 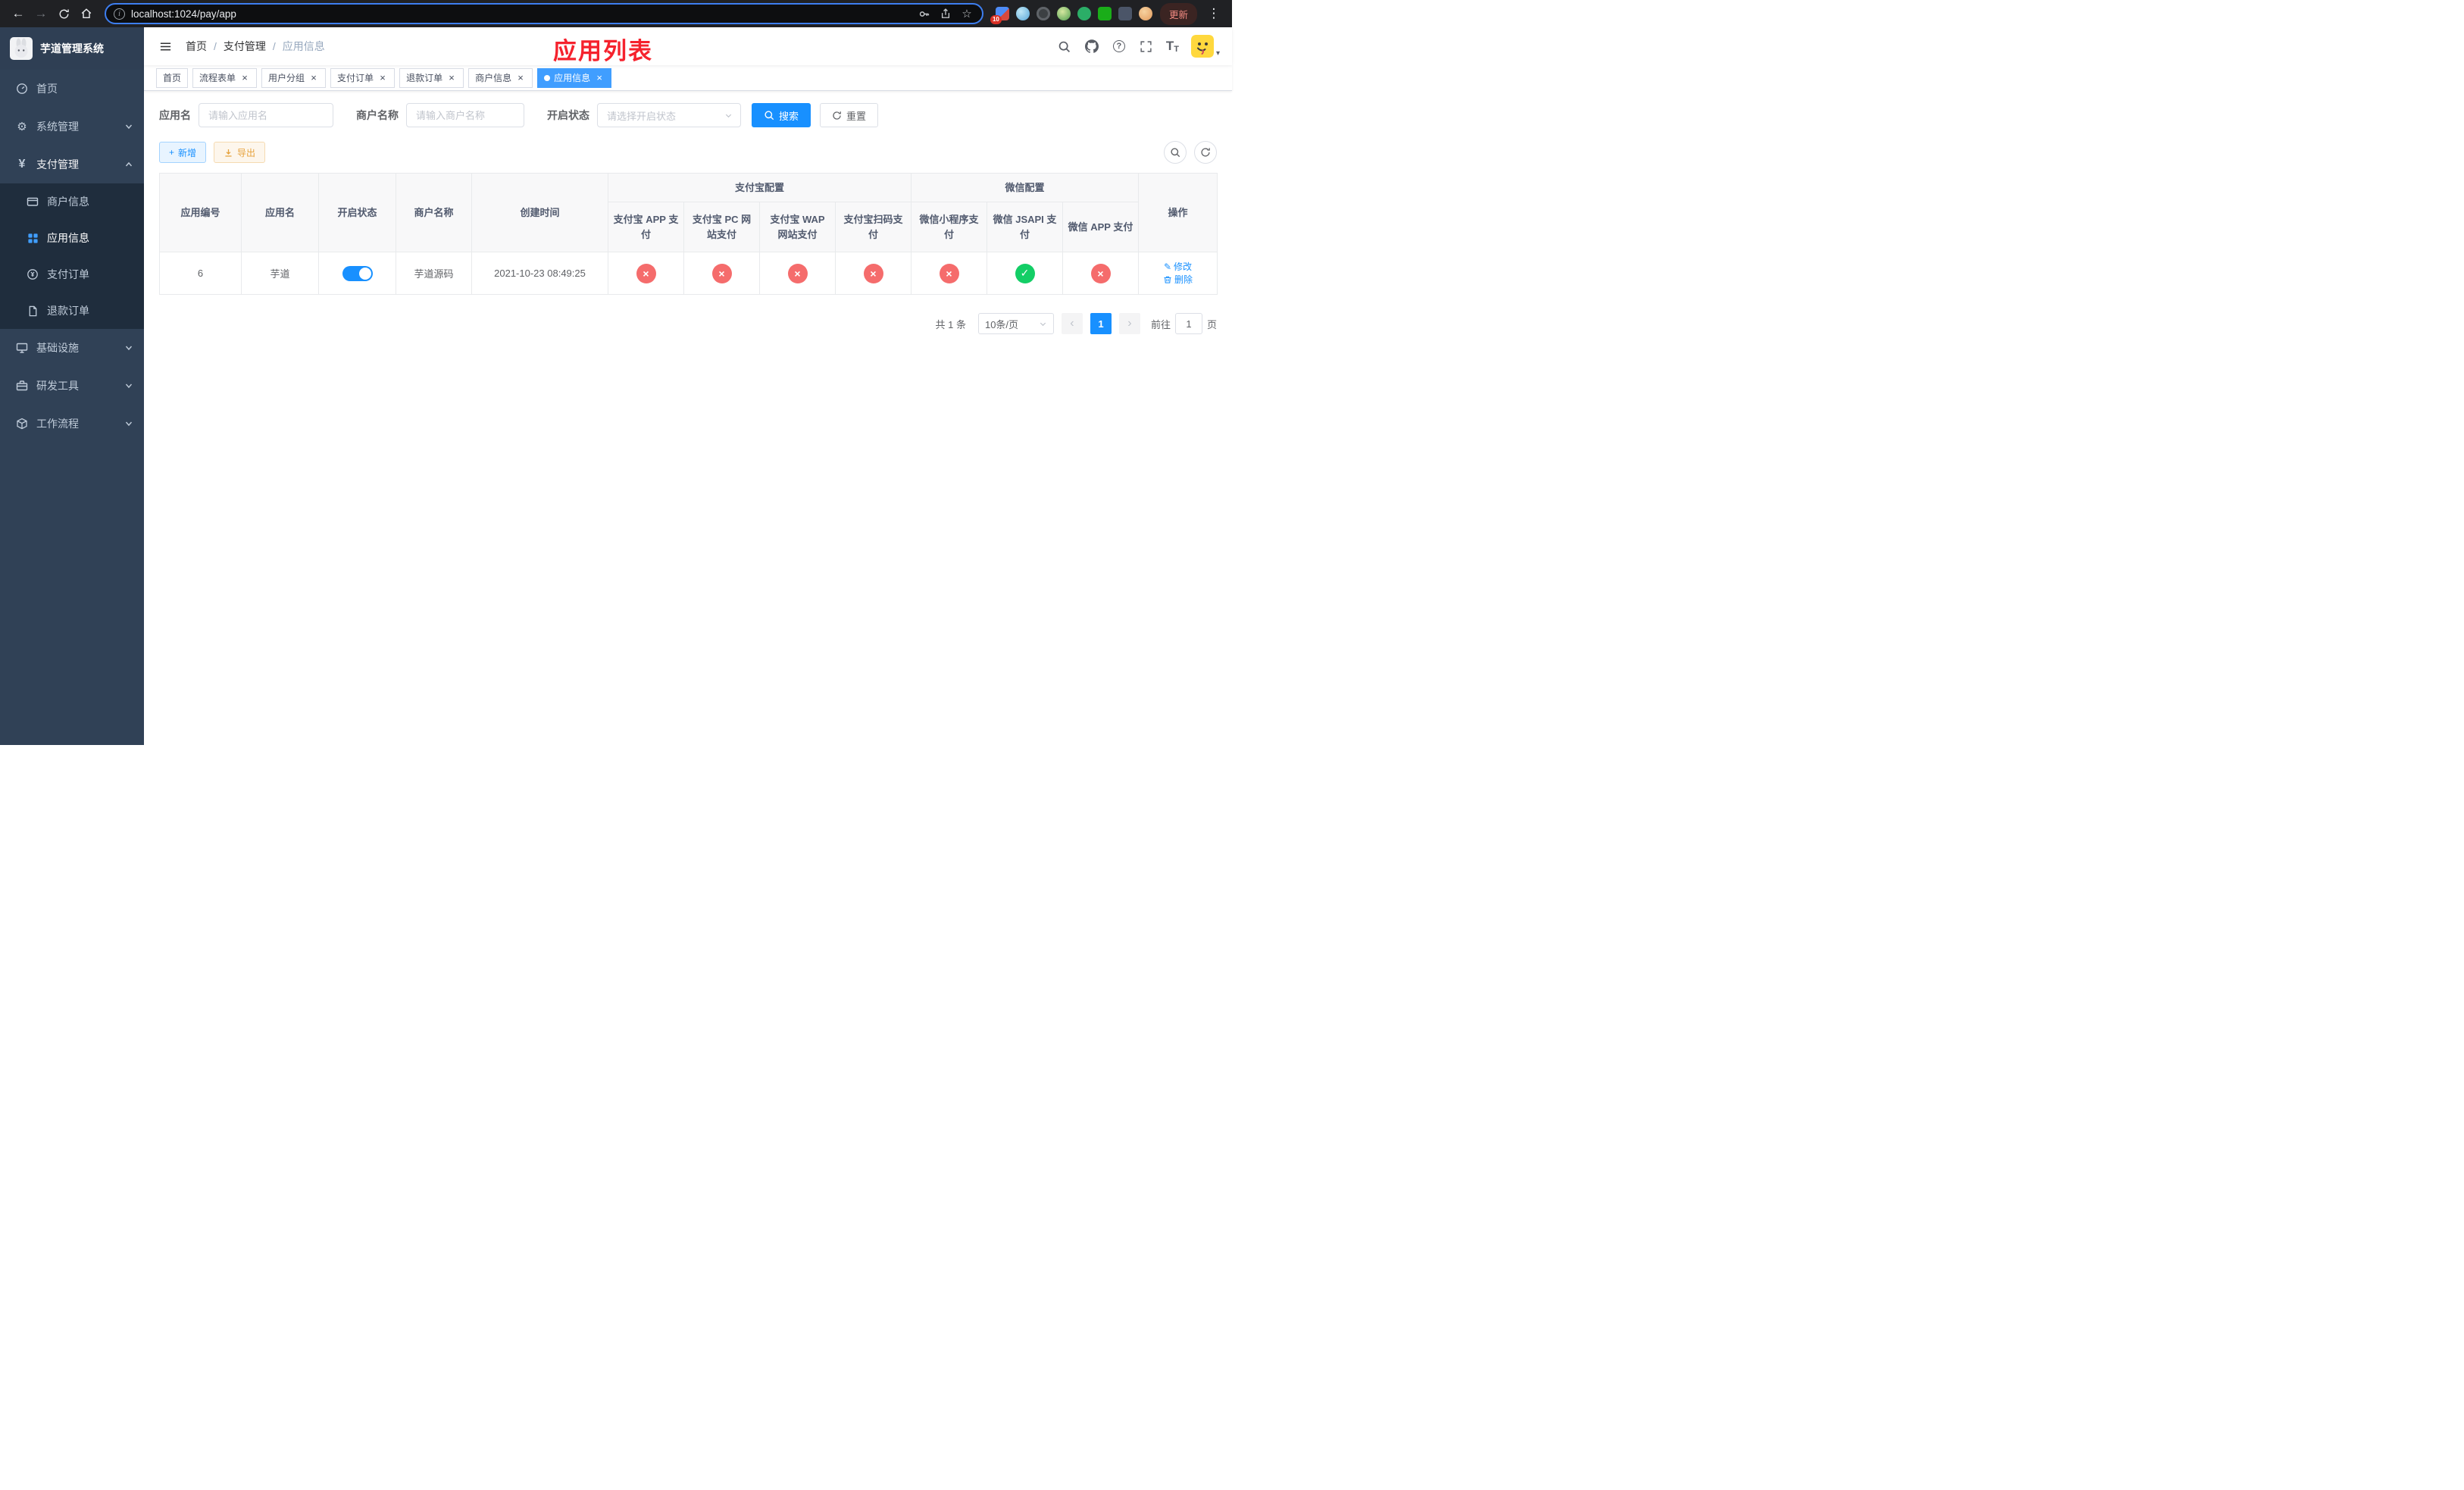 What do you see at coordinates (72, 89) in the screenshot?
I see `sidebar-item-home: 首页` at bounding box center [72, 89].